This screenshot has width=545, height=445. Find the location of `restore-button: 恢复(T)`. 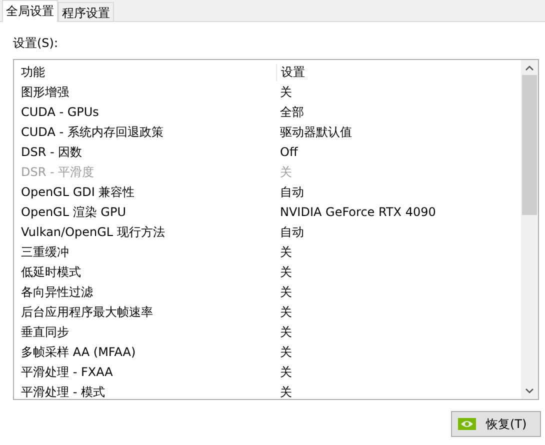

restore-button: 恢复(T) is located at coordinates (496, 424).